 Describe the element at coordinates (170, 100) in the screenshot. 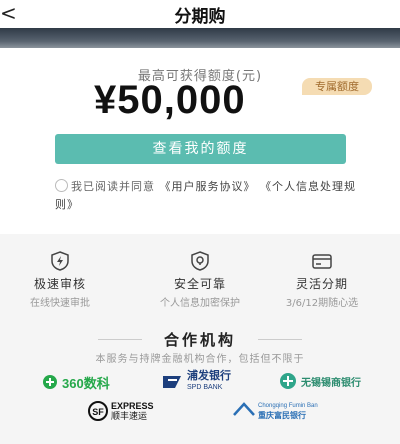

I see `quota-amount: ¥50,000` at that location.